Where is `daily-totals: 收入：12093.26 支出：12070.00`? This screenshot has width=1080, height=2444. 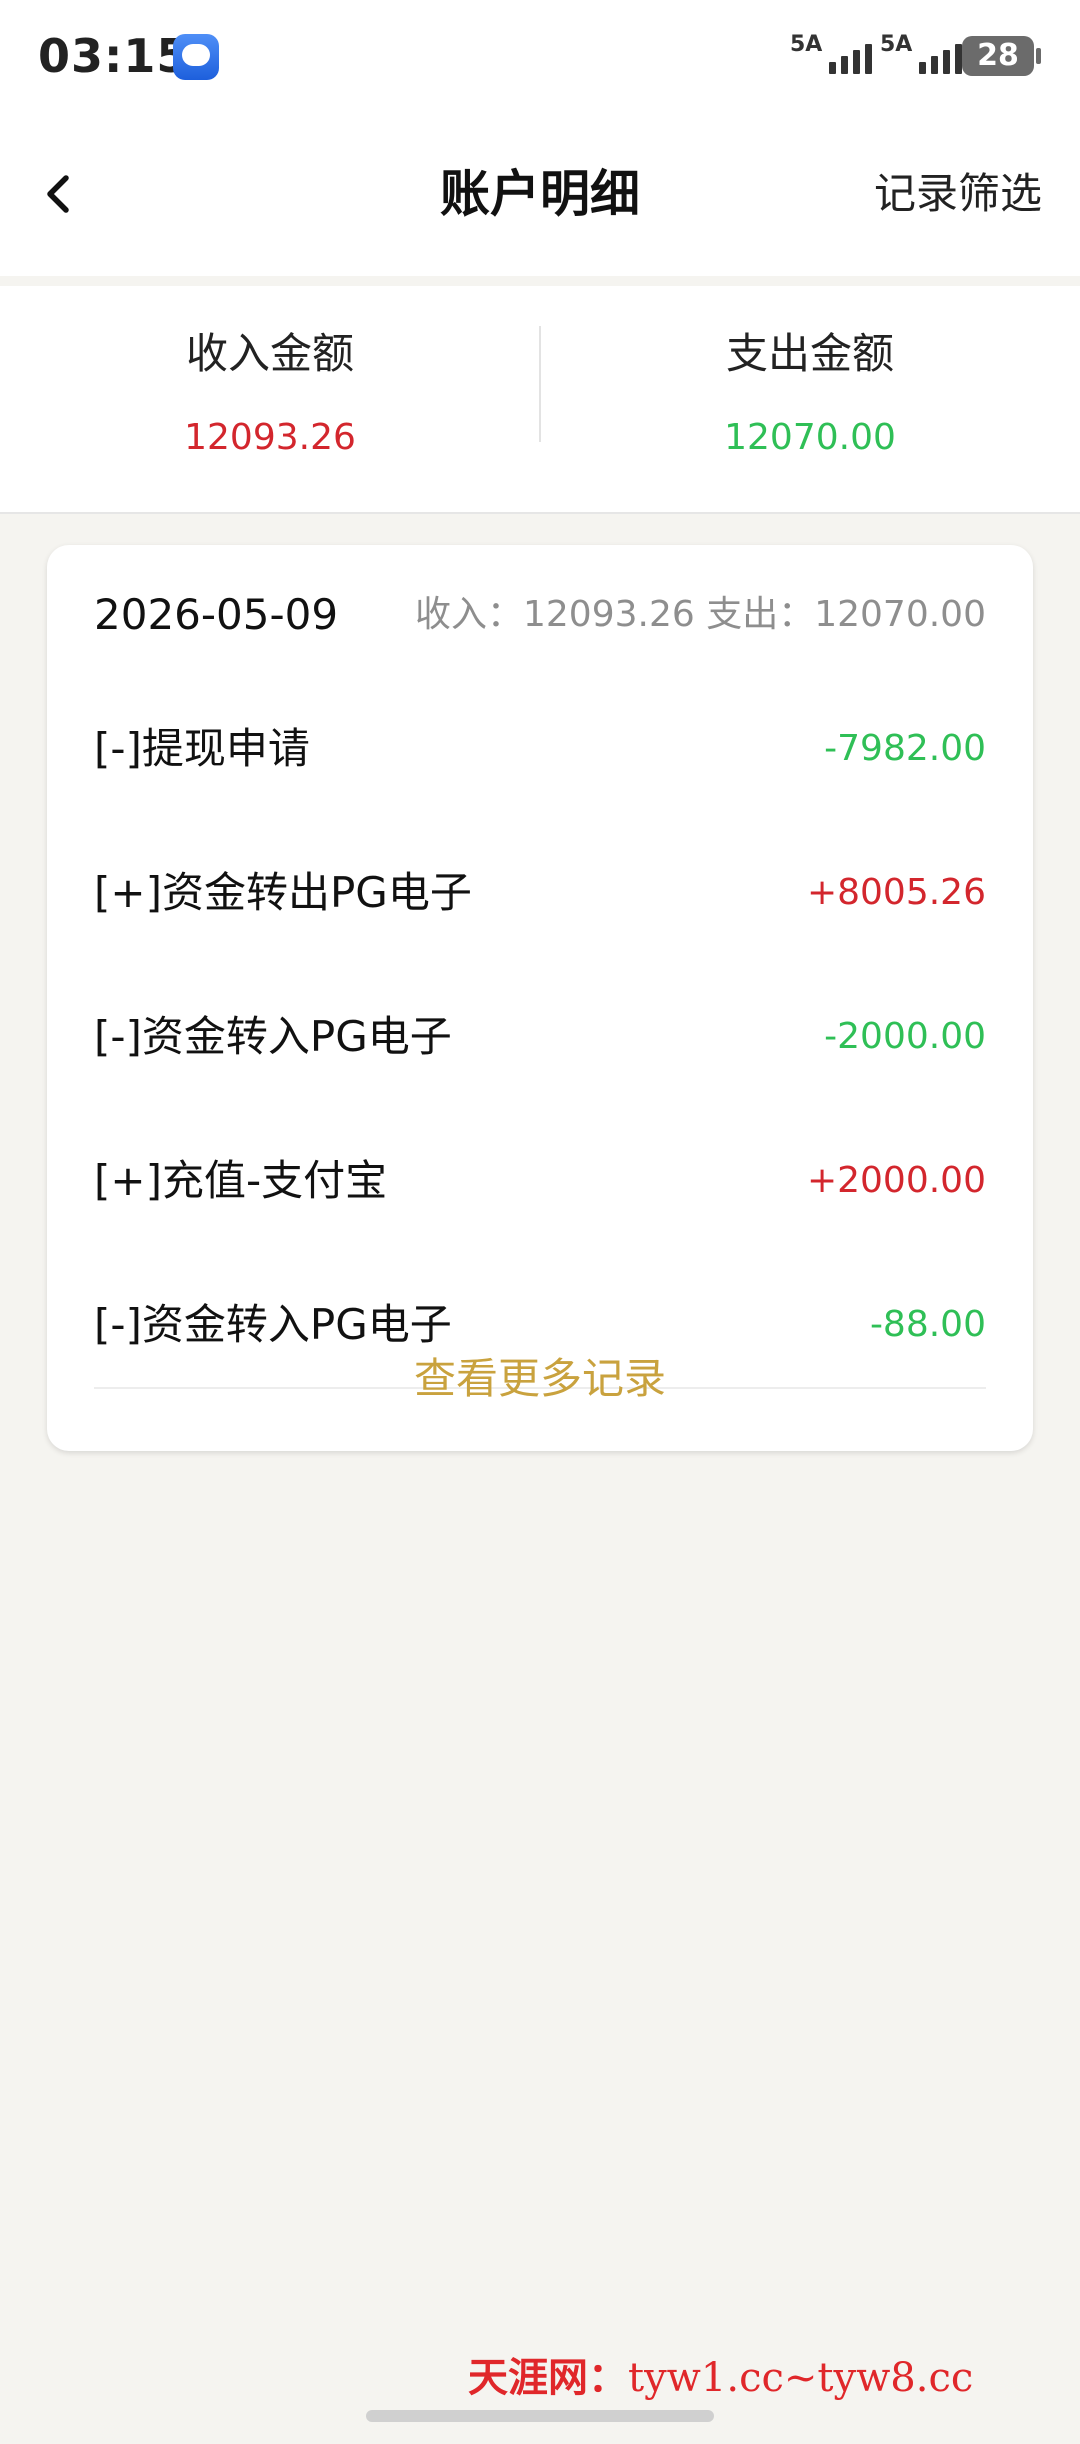
daily-totals: 收入：12093.26 支出：12070.00 is located at coordinates (700, 614).